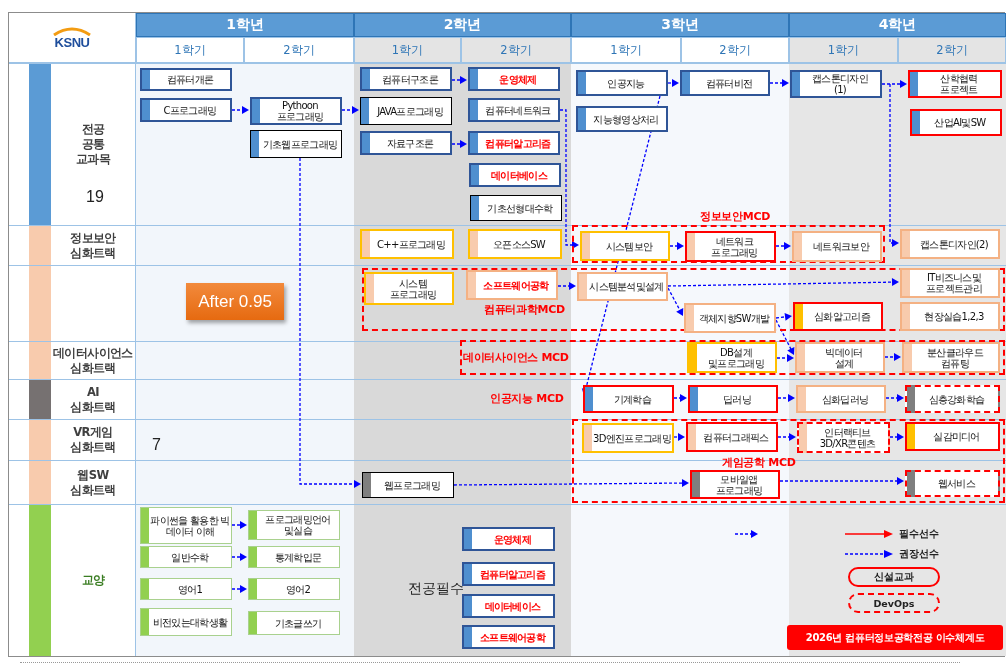 The height and width of the screenshot is (669, 1008). What do you see at coordinates (515, 244) in the screenshot?
I see `course-card: 오픈소스SW` at bounding box center [515, 244].